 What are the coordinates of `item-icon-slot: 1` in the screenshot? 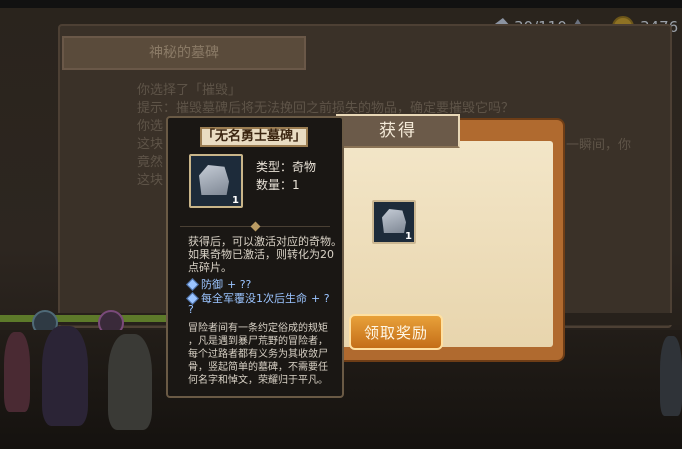 It's located at (216, 181).